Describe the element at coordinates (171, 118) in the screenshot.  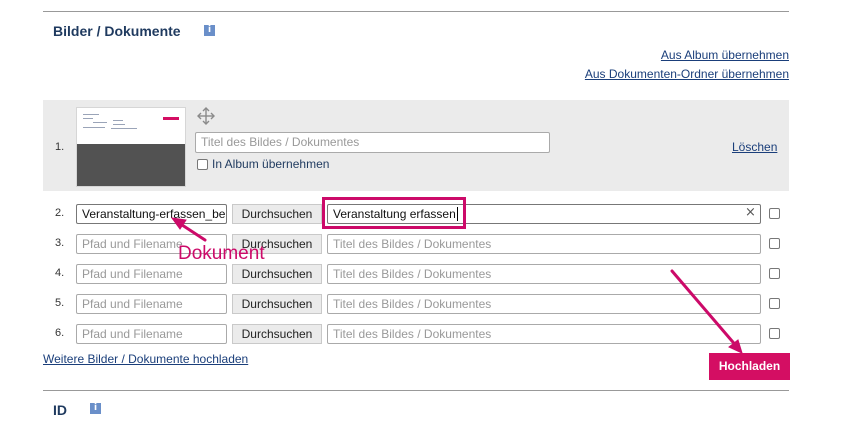
I see `thumbnail-accent` at that location.